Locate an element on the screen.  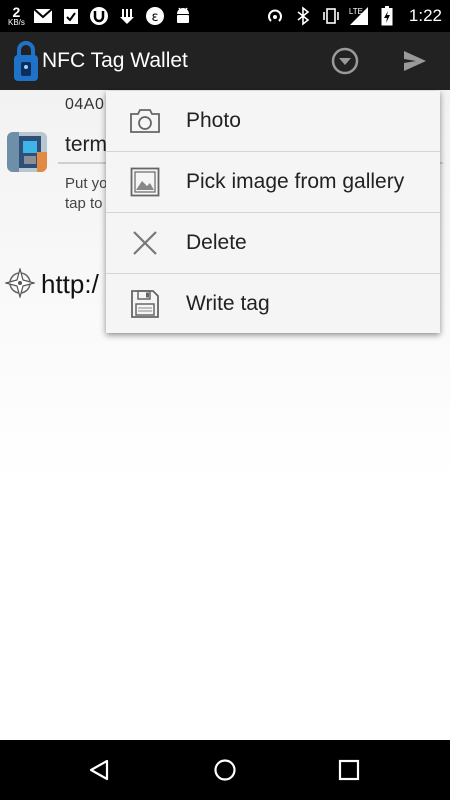
battery-icon is located at coordinates (387, 16).